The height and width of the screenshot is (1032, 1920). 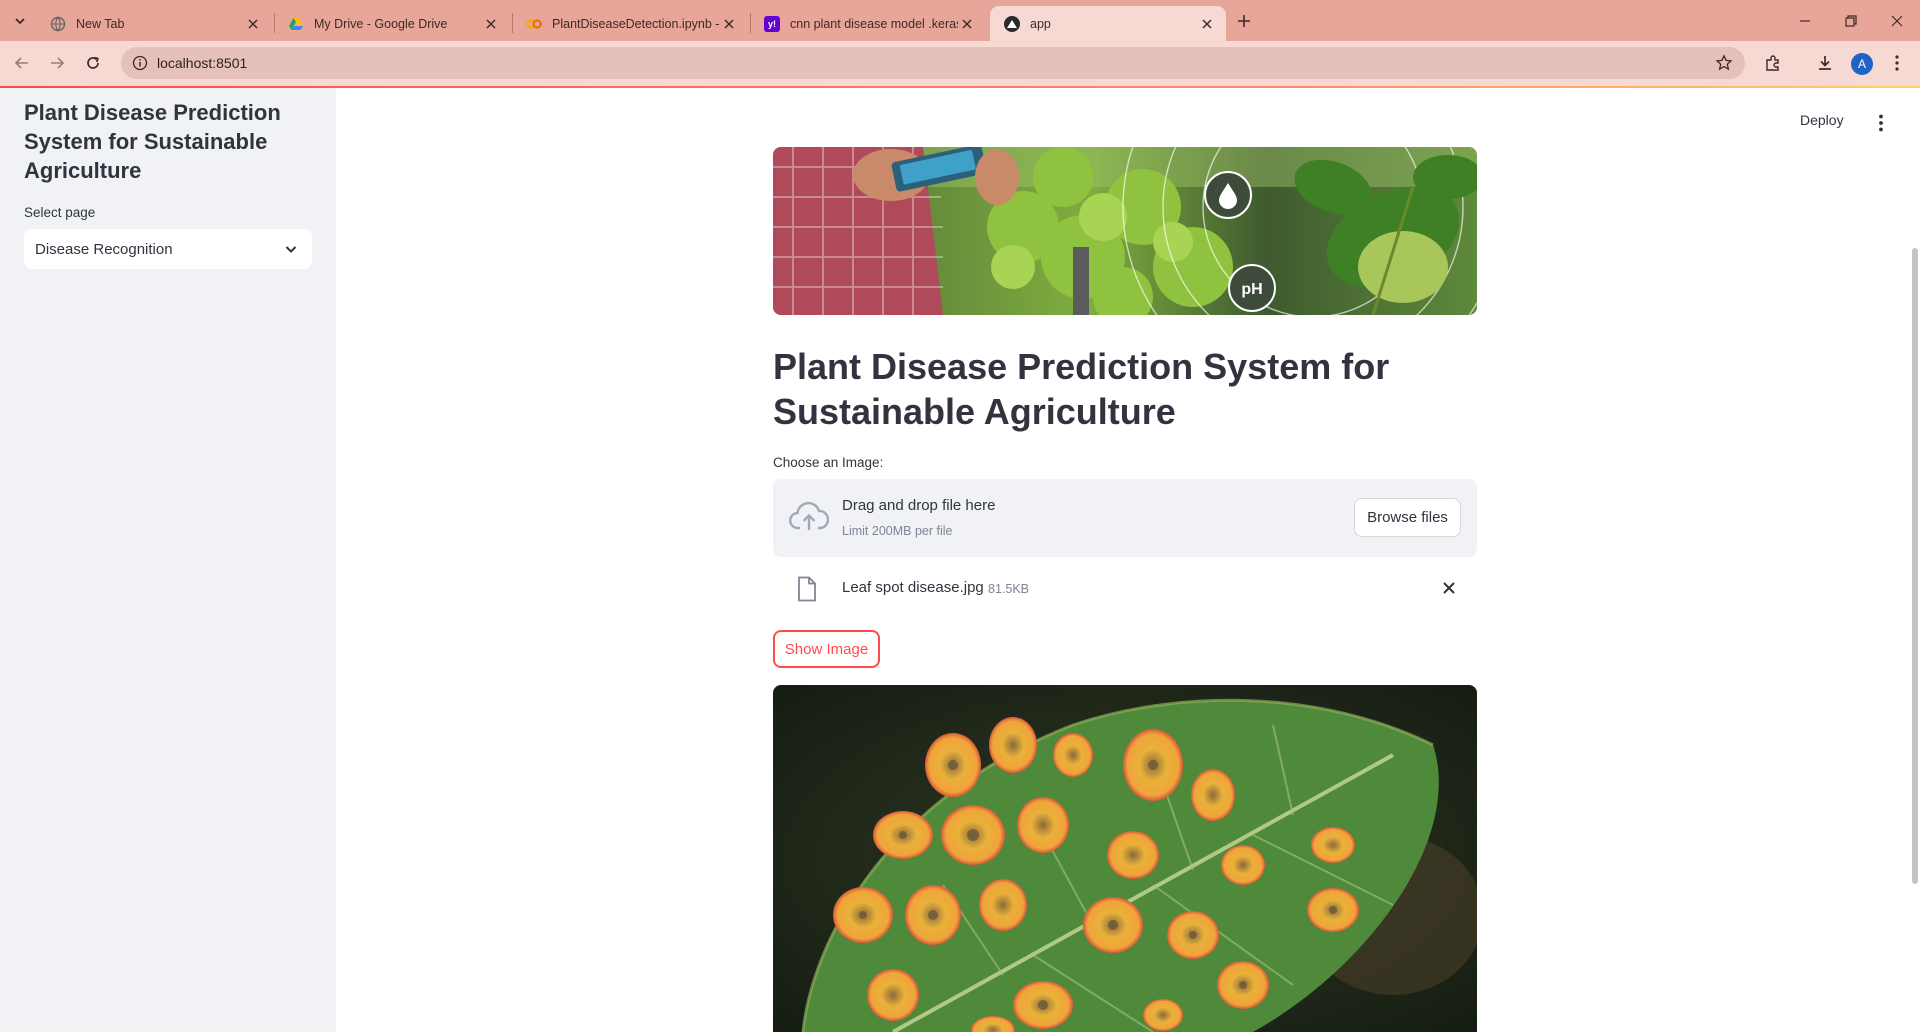 I want to click on uploaded-file-name: Leaf spot disease.jpg, so click(x=913, y=587).